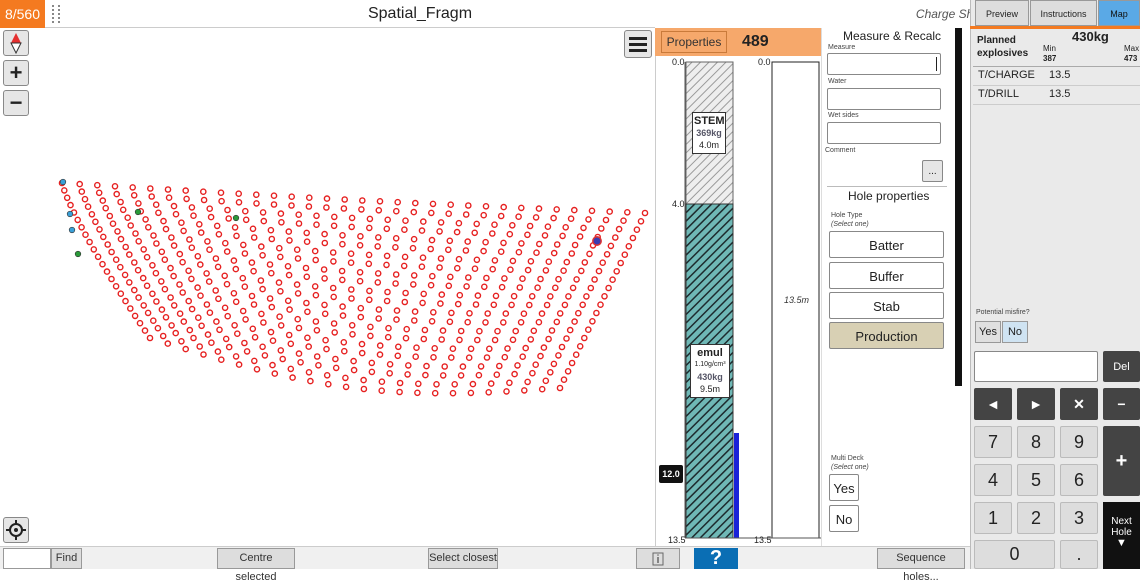 The width and height of the screenshot is (1140, 587). I want to click on key-9: 9, so click(1079, 442).